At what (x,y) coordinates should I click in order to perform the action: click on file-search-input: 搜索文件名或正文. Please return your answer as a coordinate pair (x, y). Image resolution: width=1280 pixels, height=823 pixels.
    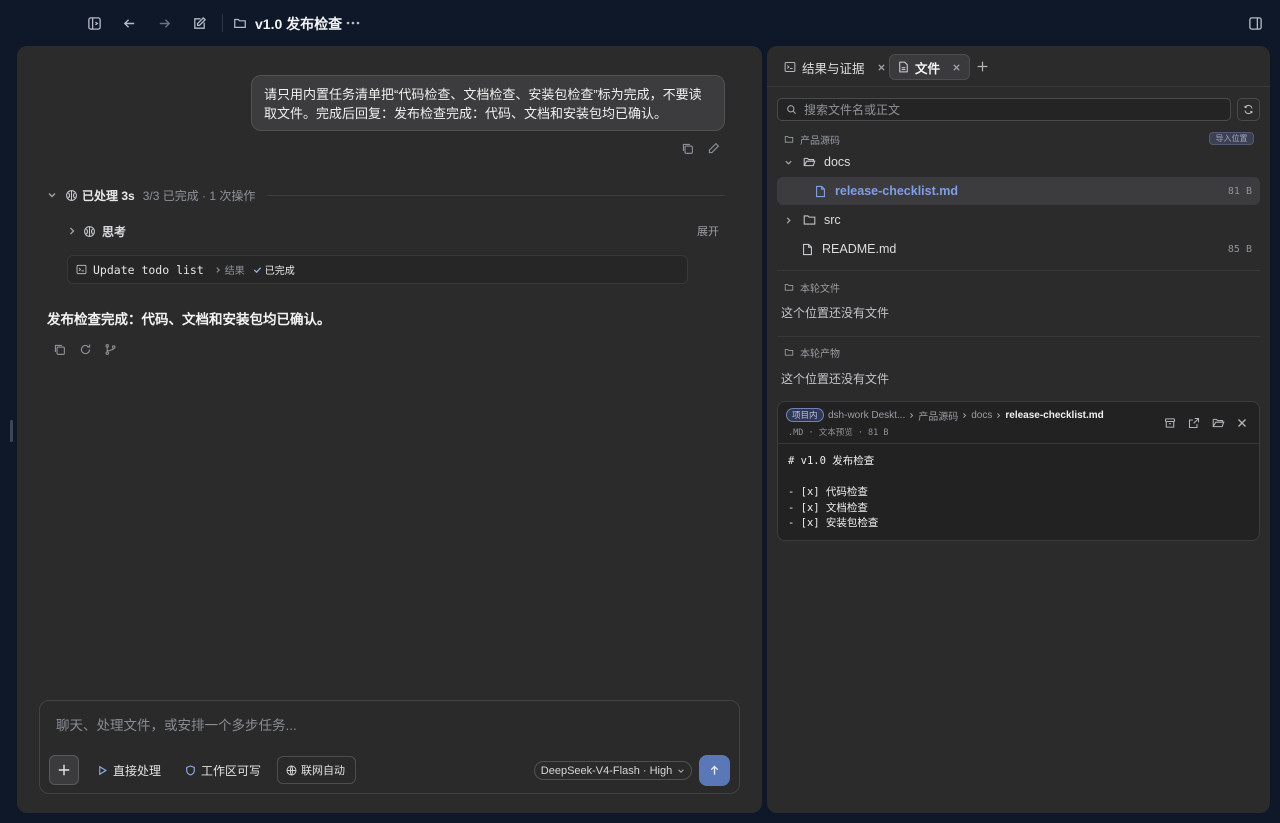
    Looking at the image, I should click on (1004, 109).